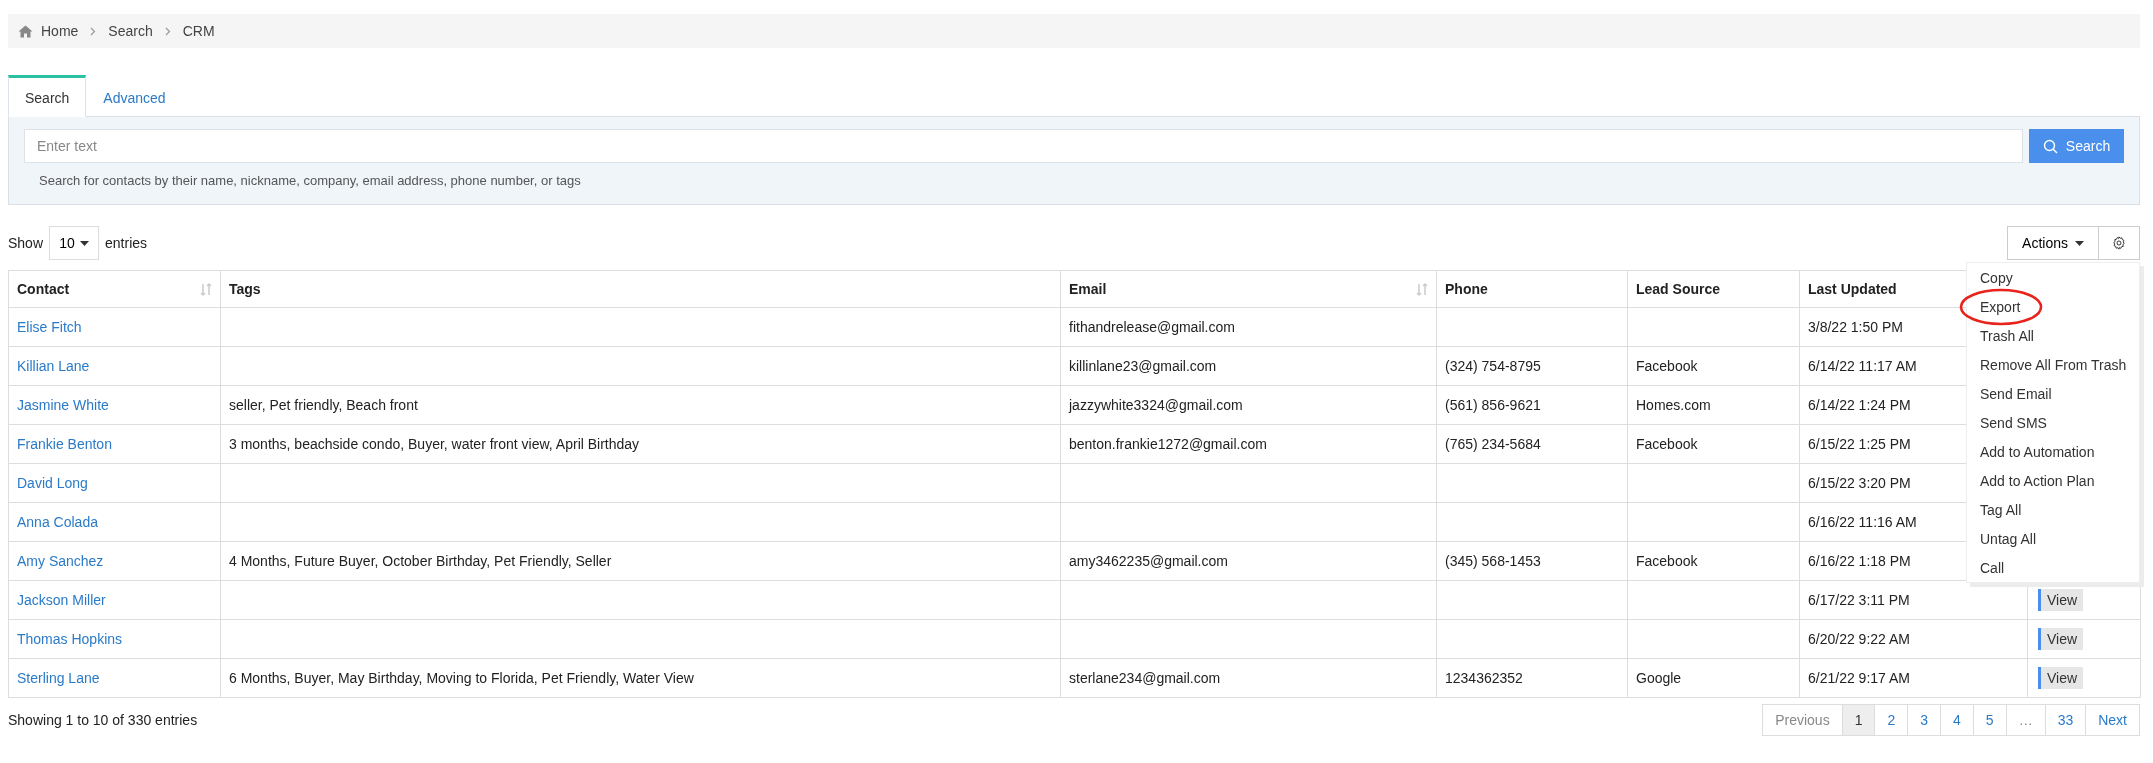  Describe the element at coordinates (60, 31) in the screenshot. I see `breadcrumb-link: Home` at that location.